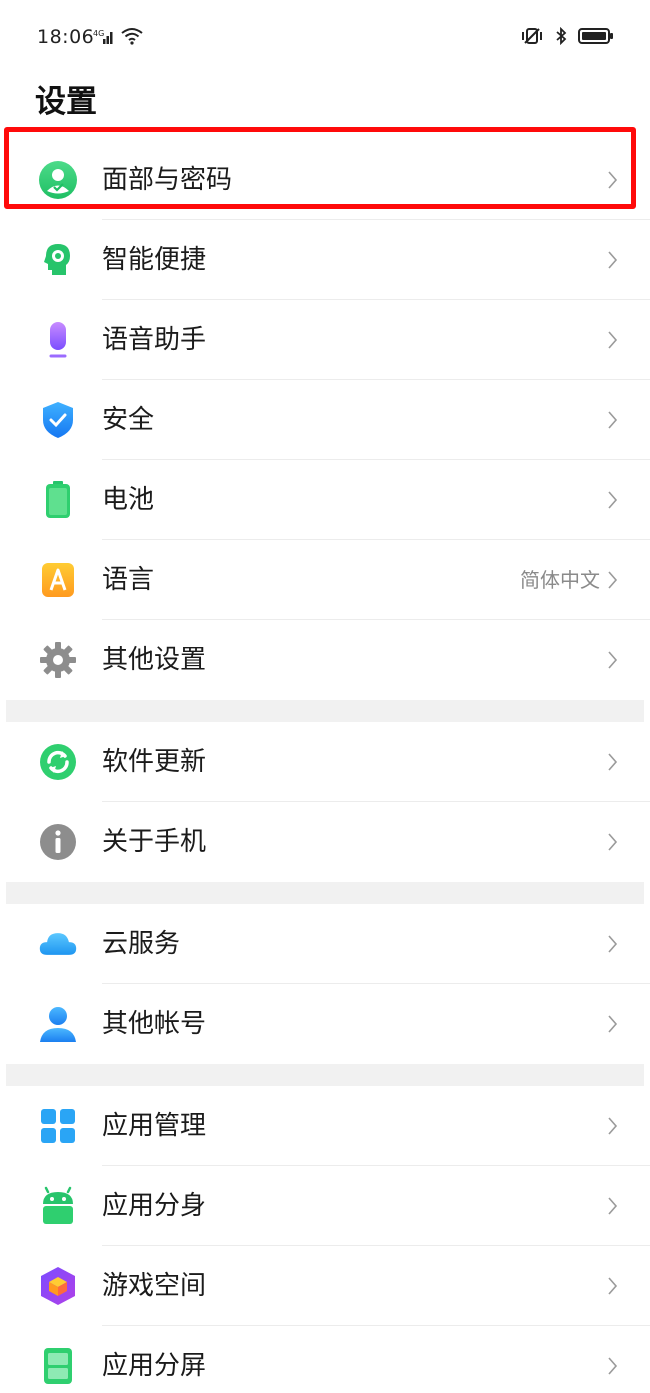 This screenshot has height=1393, width=650. Describe the element at coordinates (58, 340) in the screenshot. I see `microphone-icon` at that location.